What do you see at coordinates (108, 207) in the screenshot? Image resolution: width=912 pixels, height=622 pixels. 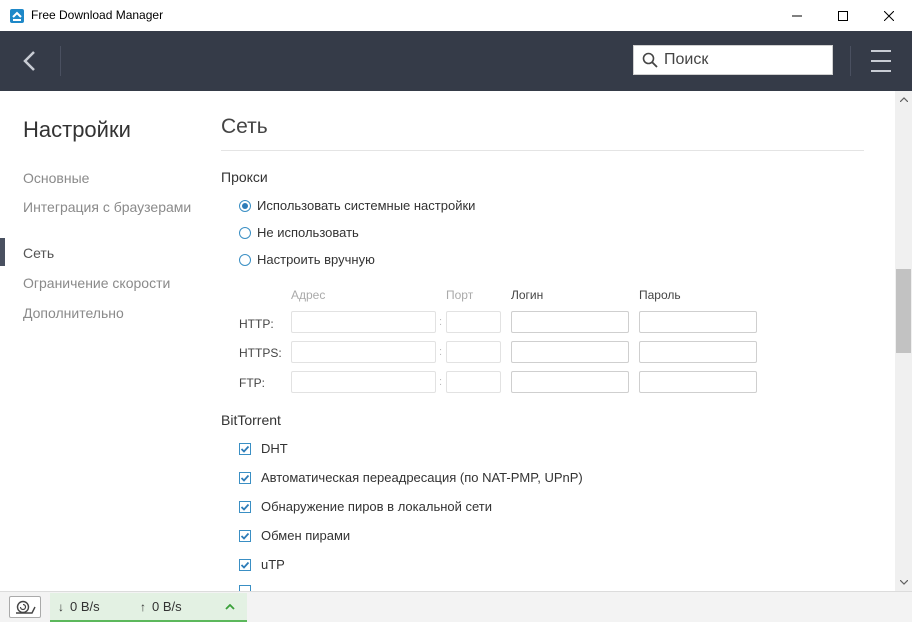 I see `sidebar-item-browser-integration: Интеграция с браузерами` at bounding box center [108, 207].